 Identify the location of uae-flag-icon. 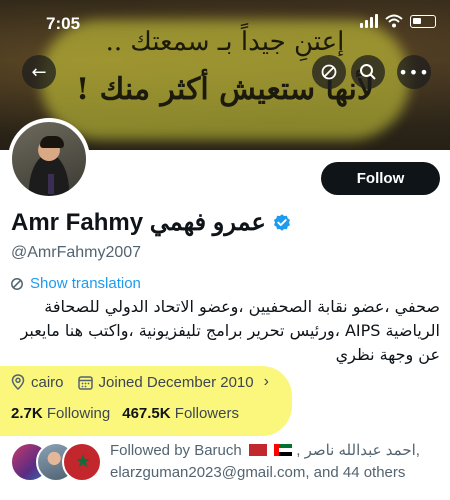
(283, 450).